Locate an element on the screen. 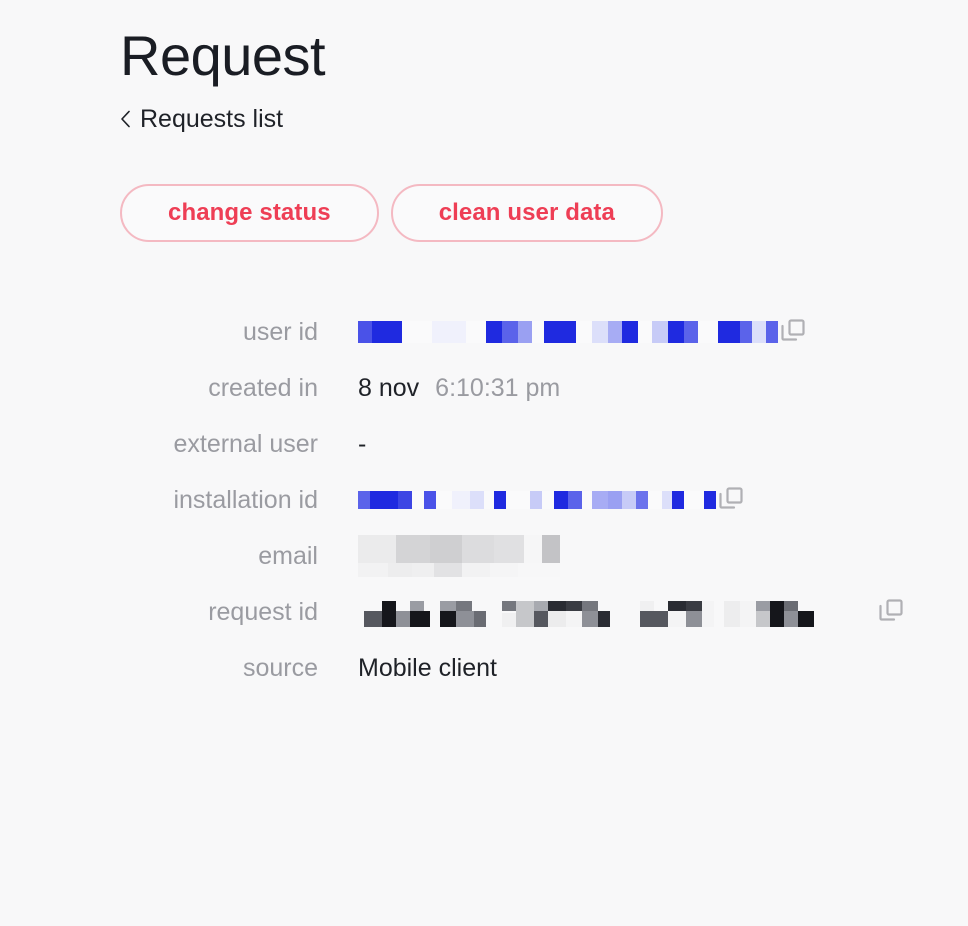  created-in-date: 8 nov is located at coordinates (389, 388).